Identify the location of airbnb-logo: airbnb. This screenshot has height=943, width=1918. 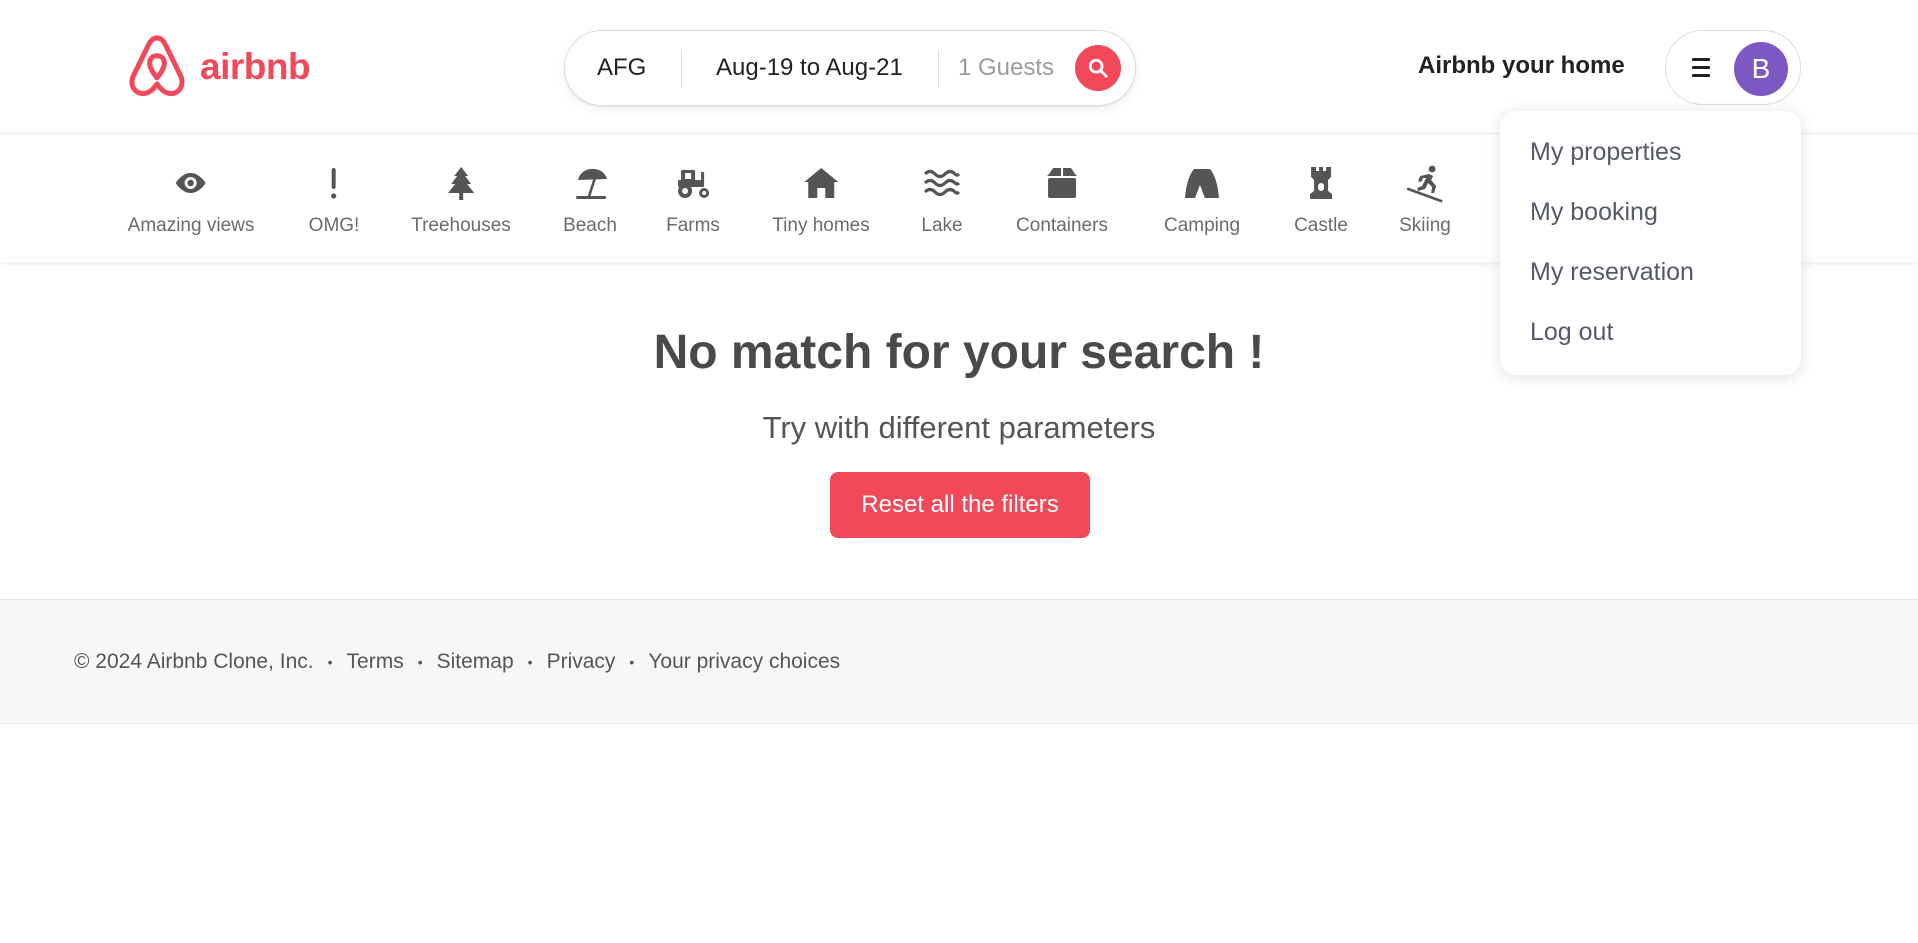
(218, 67).